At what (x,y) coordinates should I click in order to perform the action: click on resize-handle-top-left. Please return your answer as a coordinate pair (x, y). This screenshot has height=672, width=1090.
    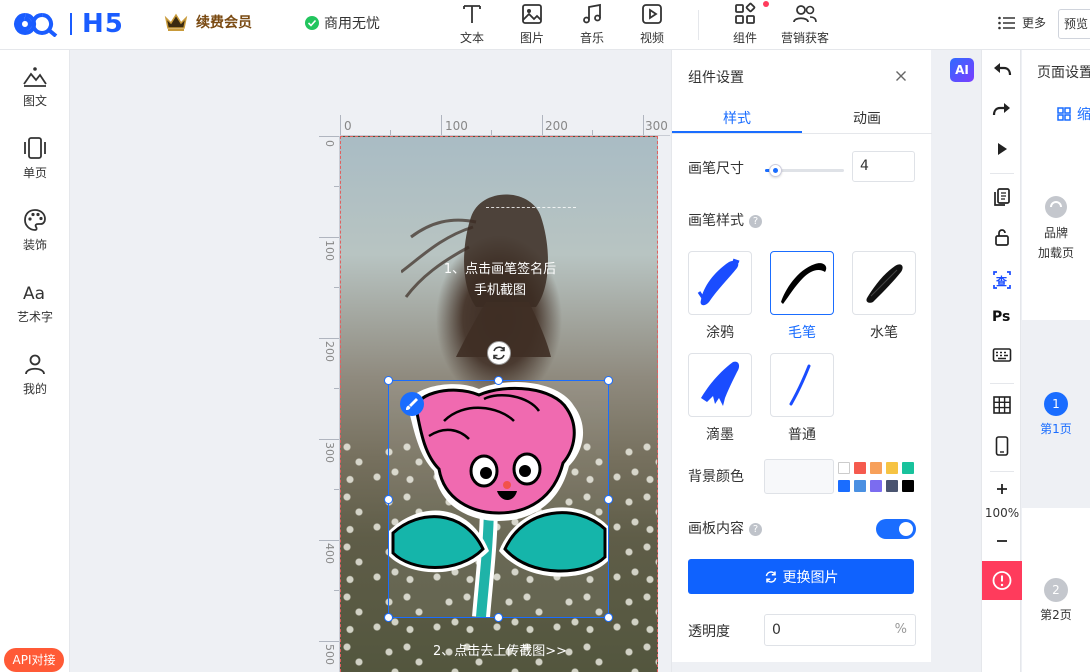
    Looking at the image, I should click on (388, 380).